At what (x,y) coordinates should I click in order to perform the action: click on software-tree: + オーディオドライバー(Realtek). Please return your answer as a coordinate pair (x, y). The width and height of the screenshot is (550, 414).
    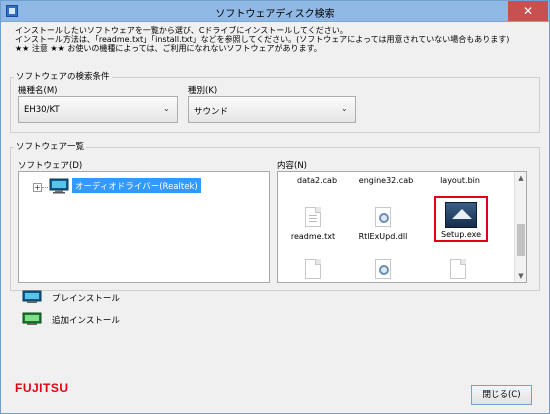
    Looking at the image, I should click on (144, 227).